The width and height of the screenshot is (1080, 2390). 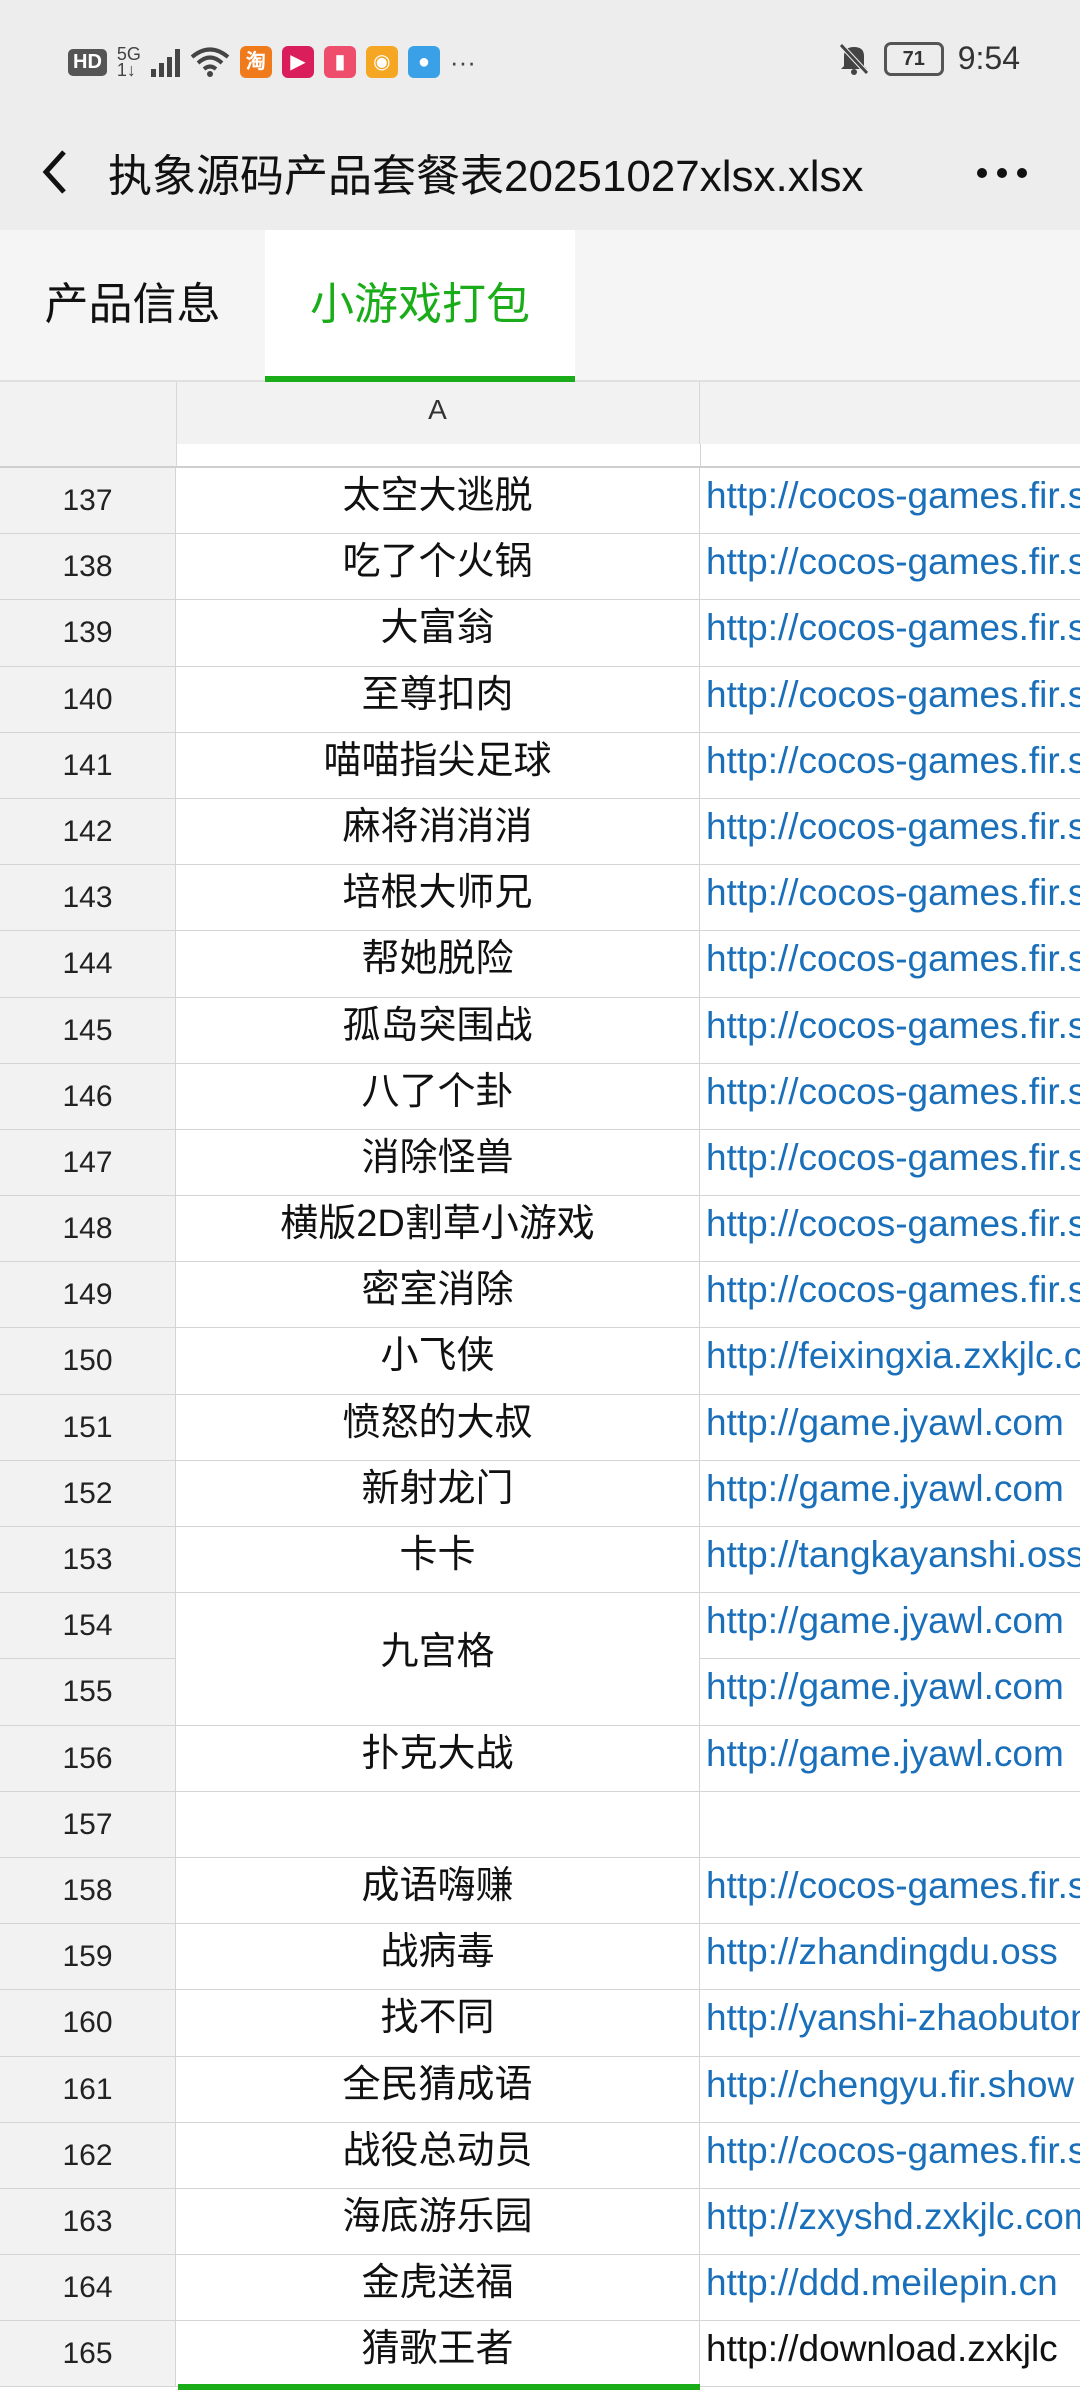 I want to click on row-number: 147, so click(x=88, y=1162).